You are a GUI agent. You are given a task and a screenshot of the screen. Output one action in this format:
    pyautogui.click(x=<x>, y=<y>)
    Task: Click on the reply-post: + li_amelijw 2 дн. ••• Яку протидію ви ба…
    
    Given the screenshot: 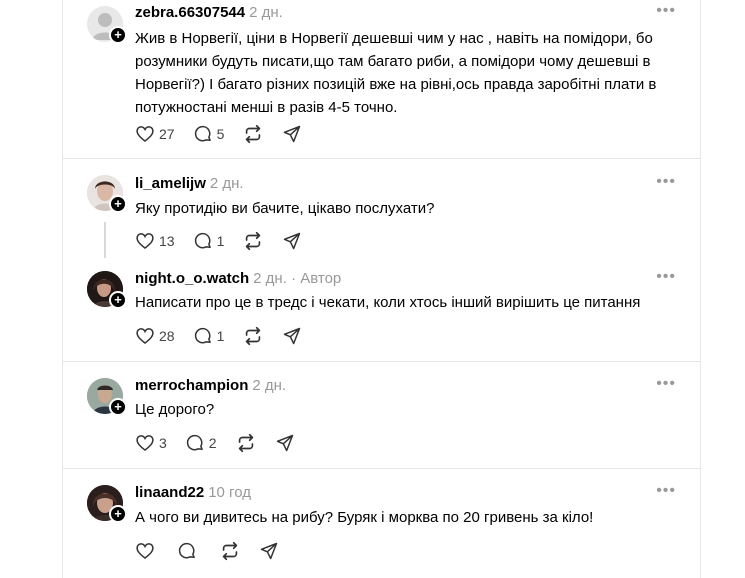 What is the action you would take?
    pyautogui.click(x=381, y=207)
    